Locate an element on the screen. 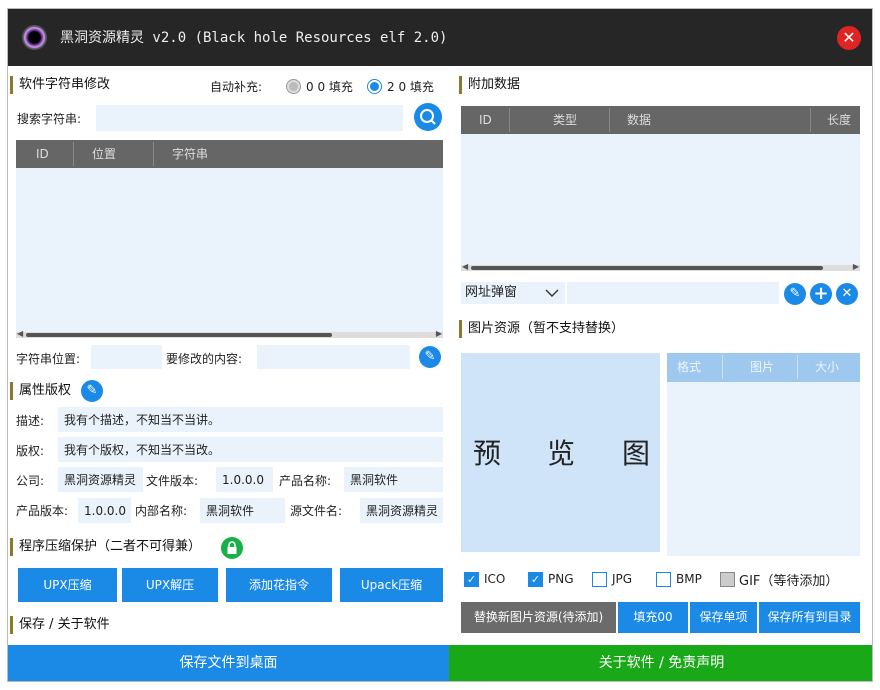 This screenshot has width=880, height=690. col-type: 类型 is located at coordinates (565, 120).